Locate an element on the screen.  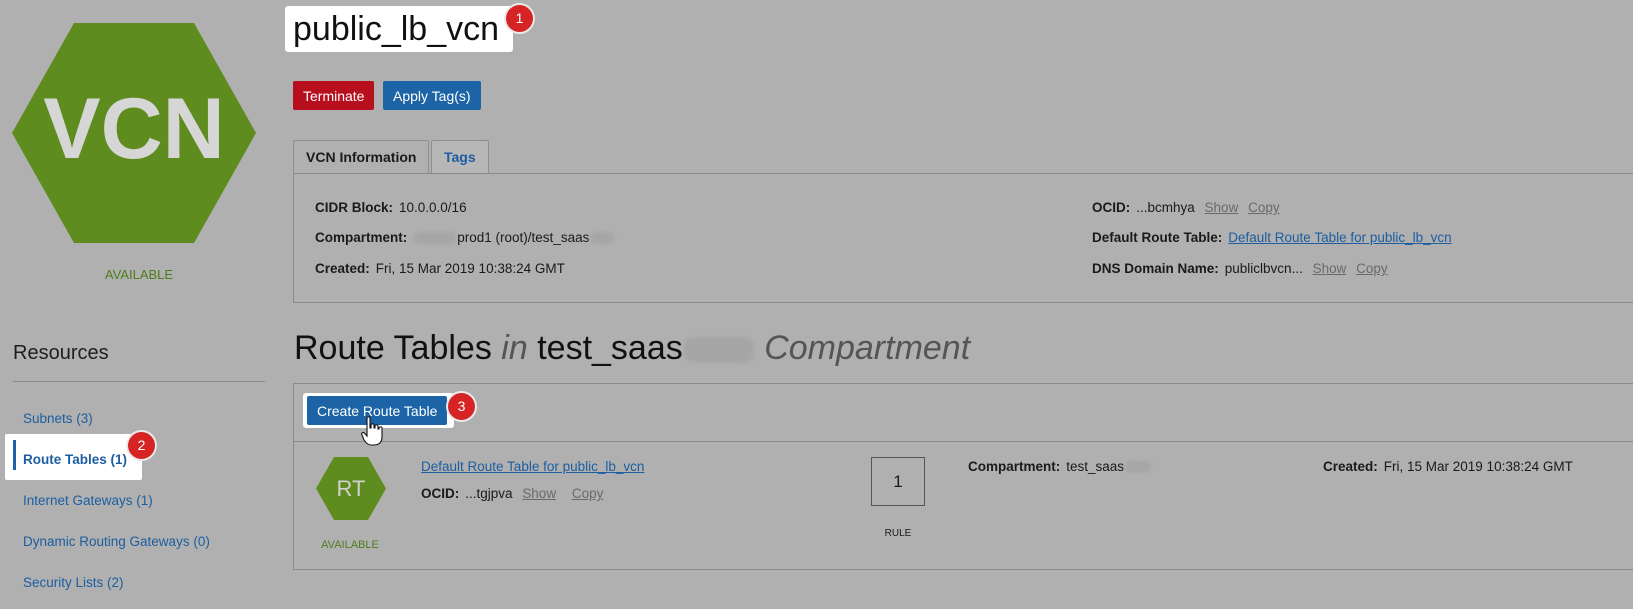
compartment-row: Compartment: prod1 (root)/test_saas is located at coordinates (465, 237).